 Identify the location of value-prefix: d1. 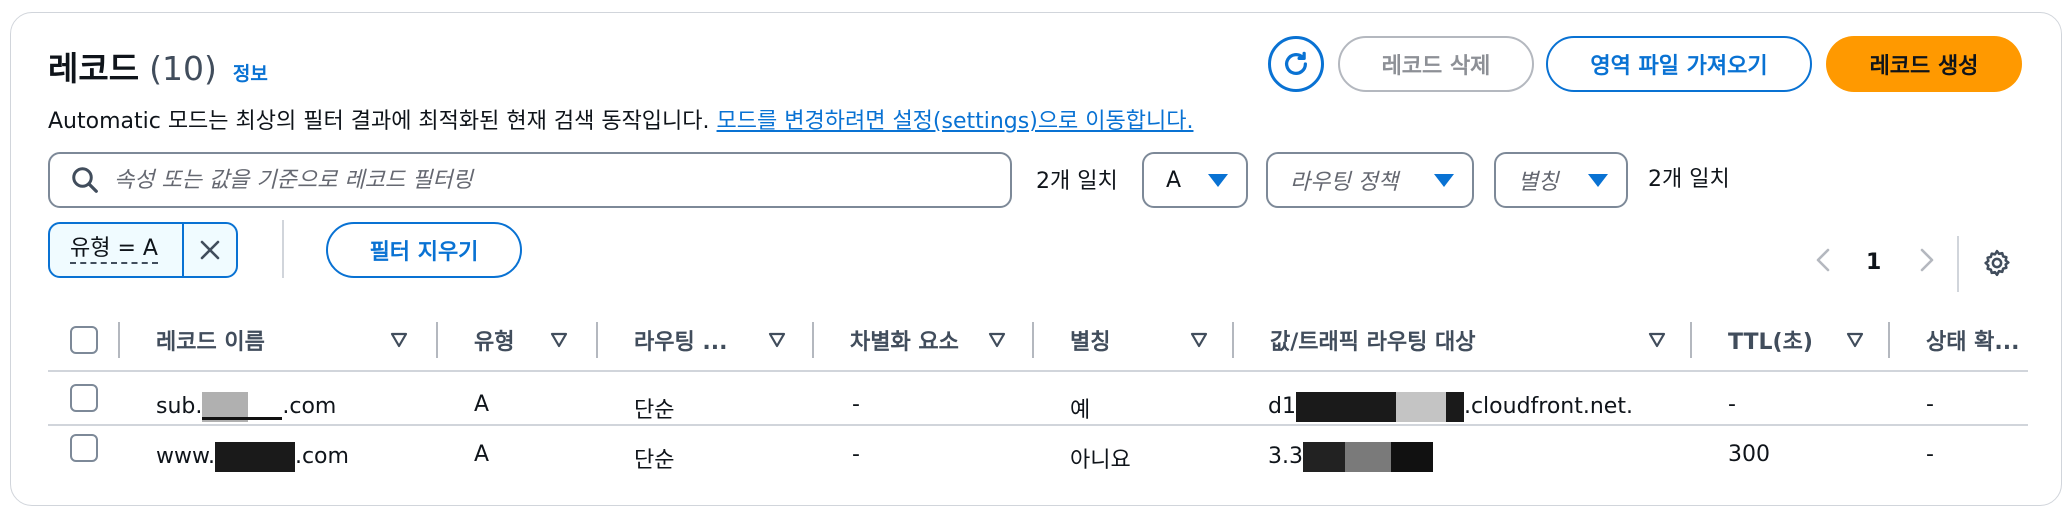
(1282, 406).